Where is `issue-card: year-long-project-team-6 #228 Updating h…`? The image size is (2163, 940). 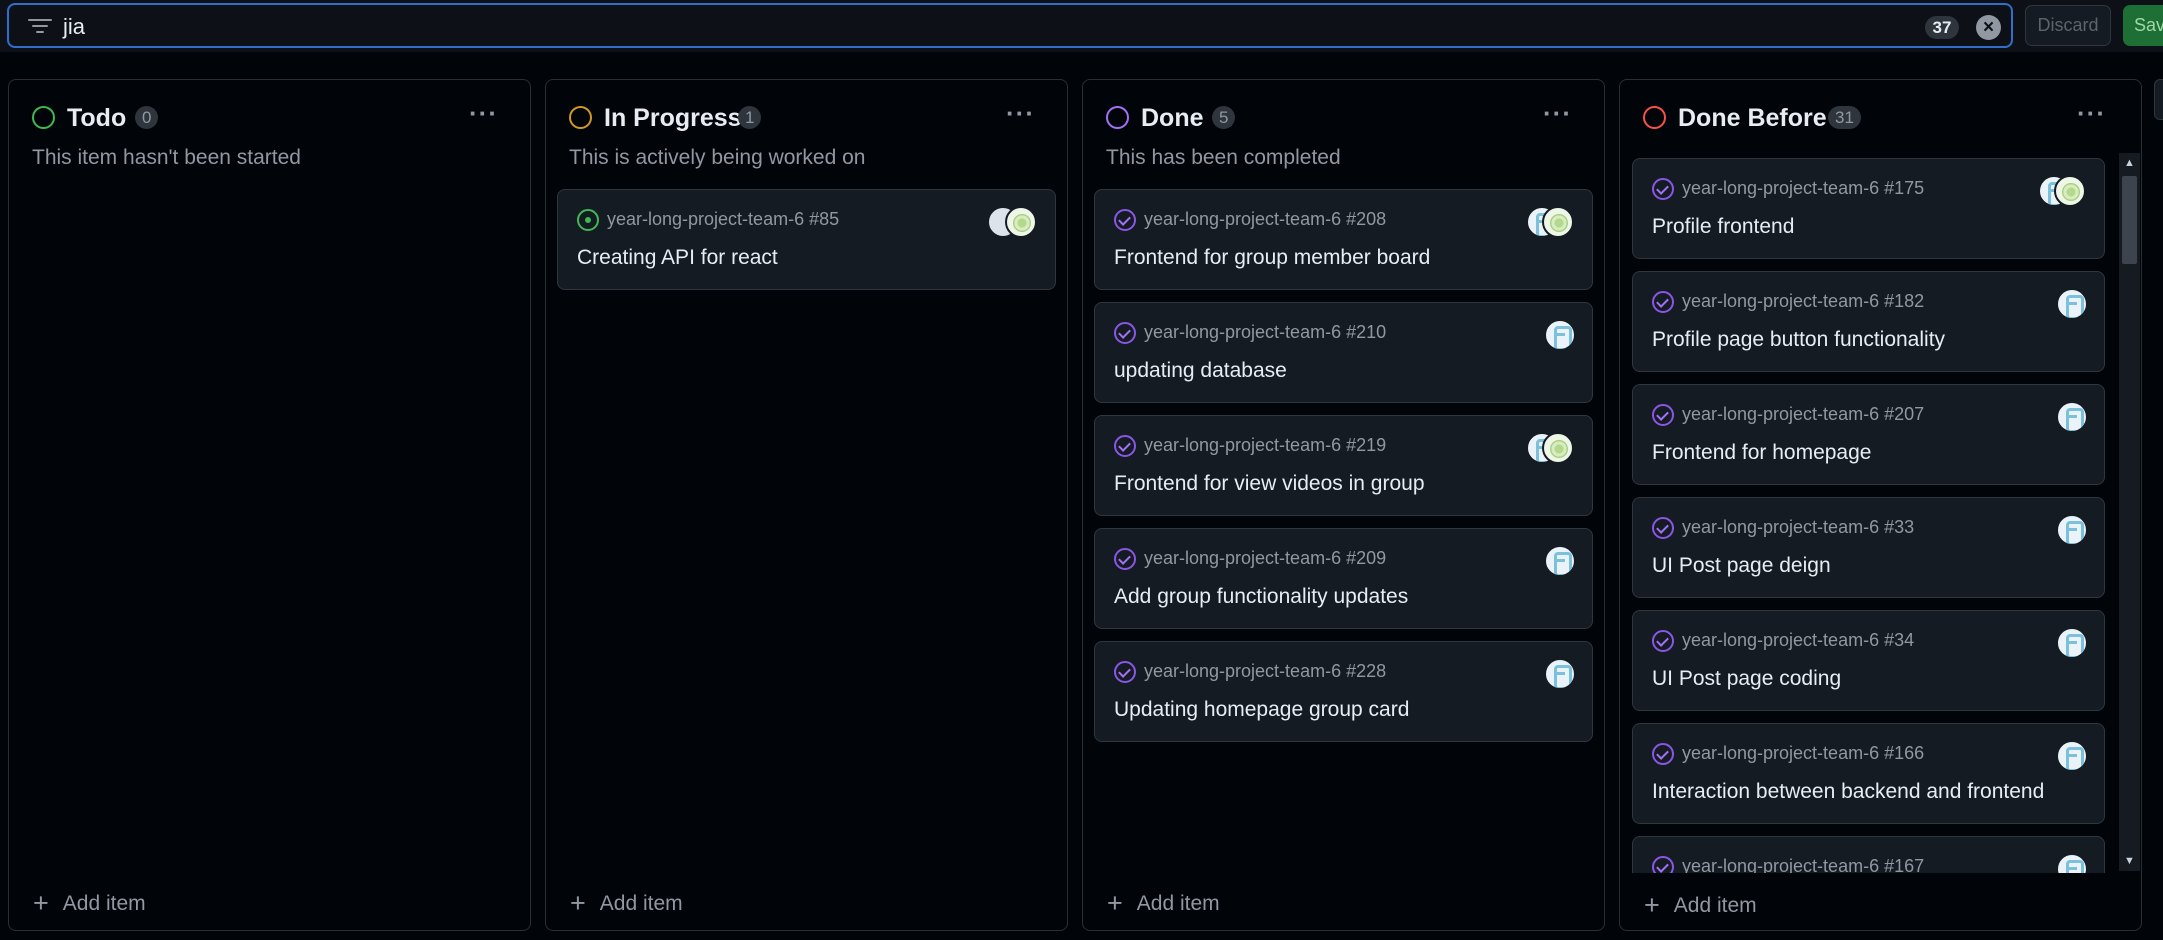
issue-card: year-long-project-team-6 #228 Updating h… is located at coordinates (1343, 691).